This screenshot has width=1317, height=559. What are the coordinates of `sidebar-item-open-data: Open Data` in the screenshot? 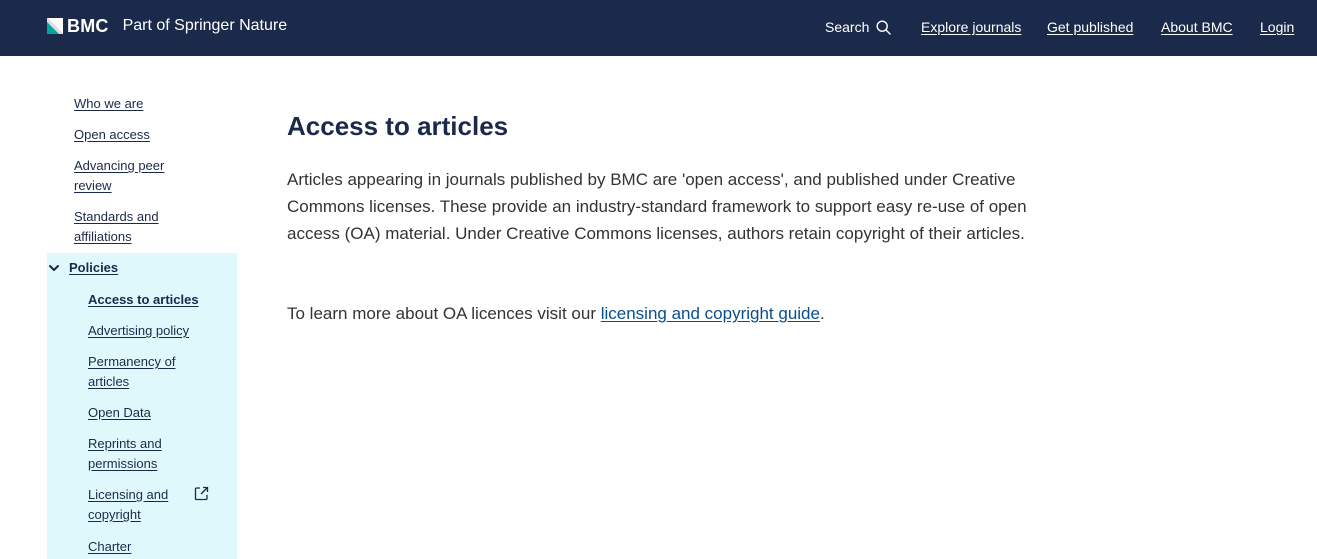 It's located at (138, 413).